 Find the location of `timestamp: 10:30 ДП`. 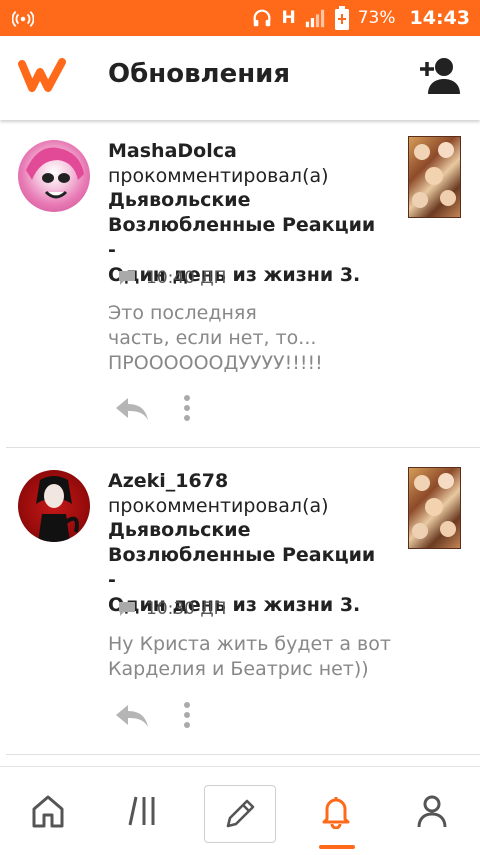

timestamp: 10:30 ДП is located at coordinates (186, 609).